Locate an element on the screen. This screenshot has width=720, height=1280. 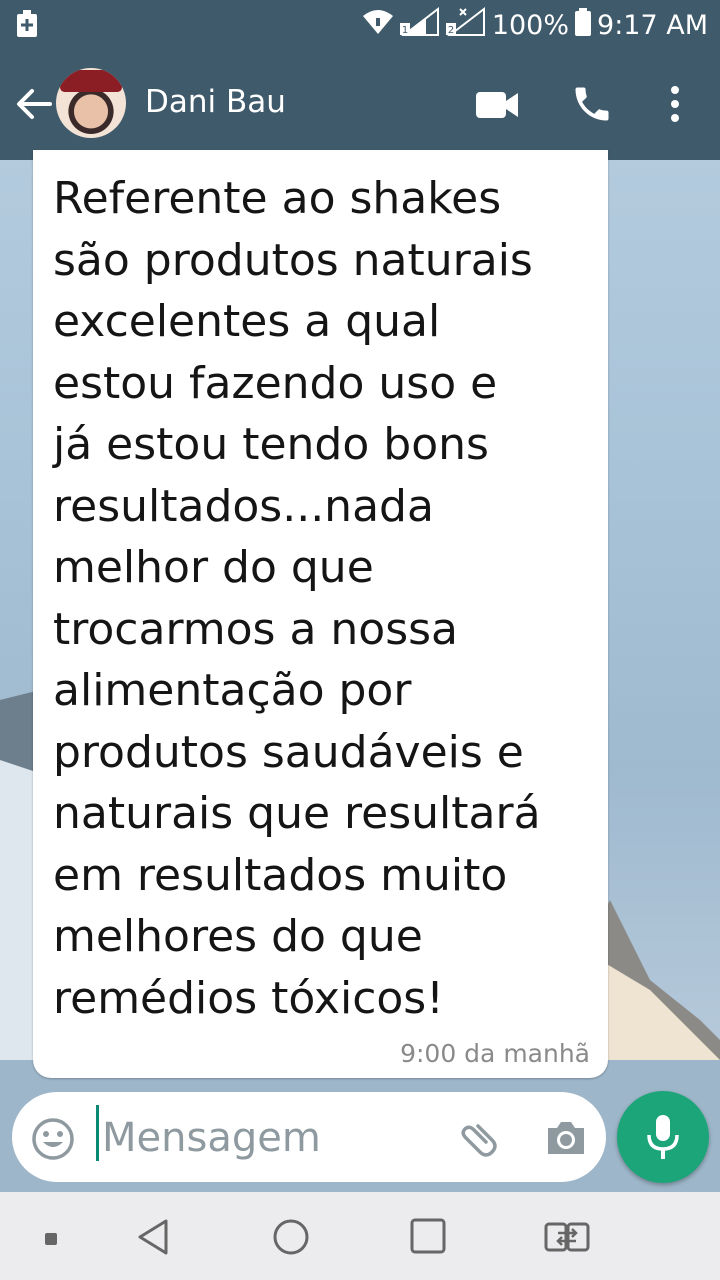
message-line: Referente ao shakes is located at coordinates (277, 198).